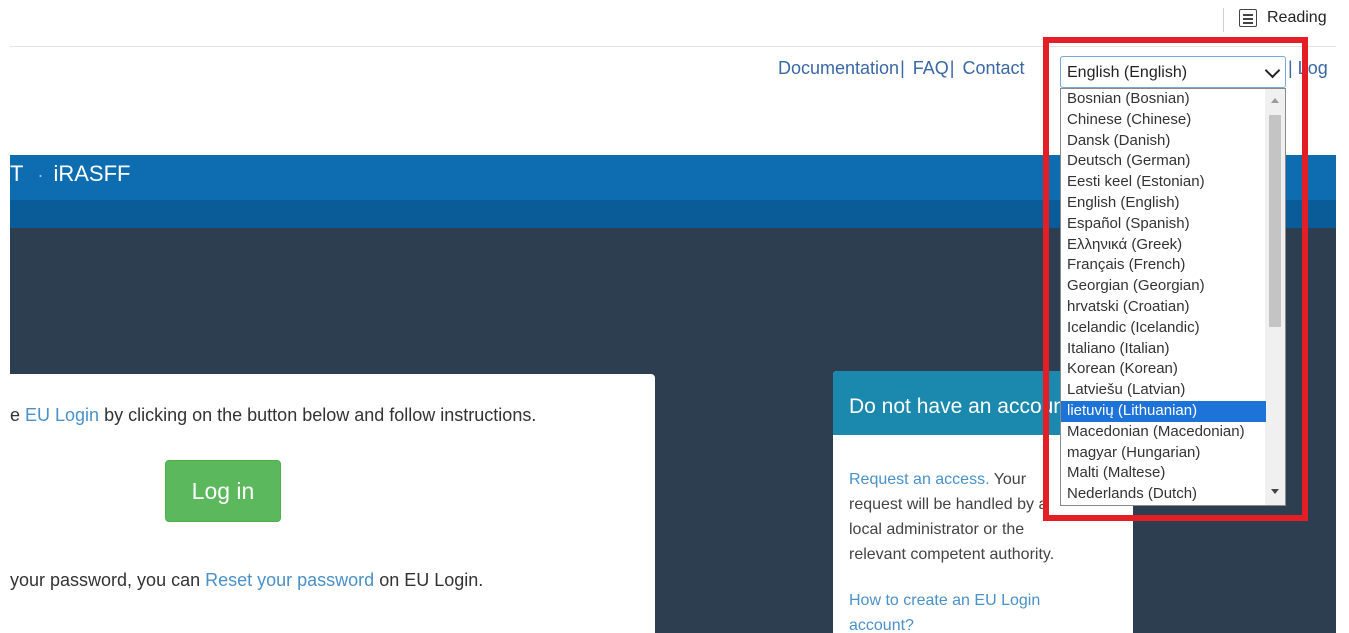 The width and height of the screenshot is (1349, 633). Describe the element at coordinates (1163, 161) in the screenshot. I see `language-option: Deutsch (German)` at that location.